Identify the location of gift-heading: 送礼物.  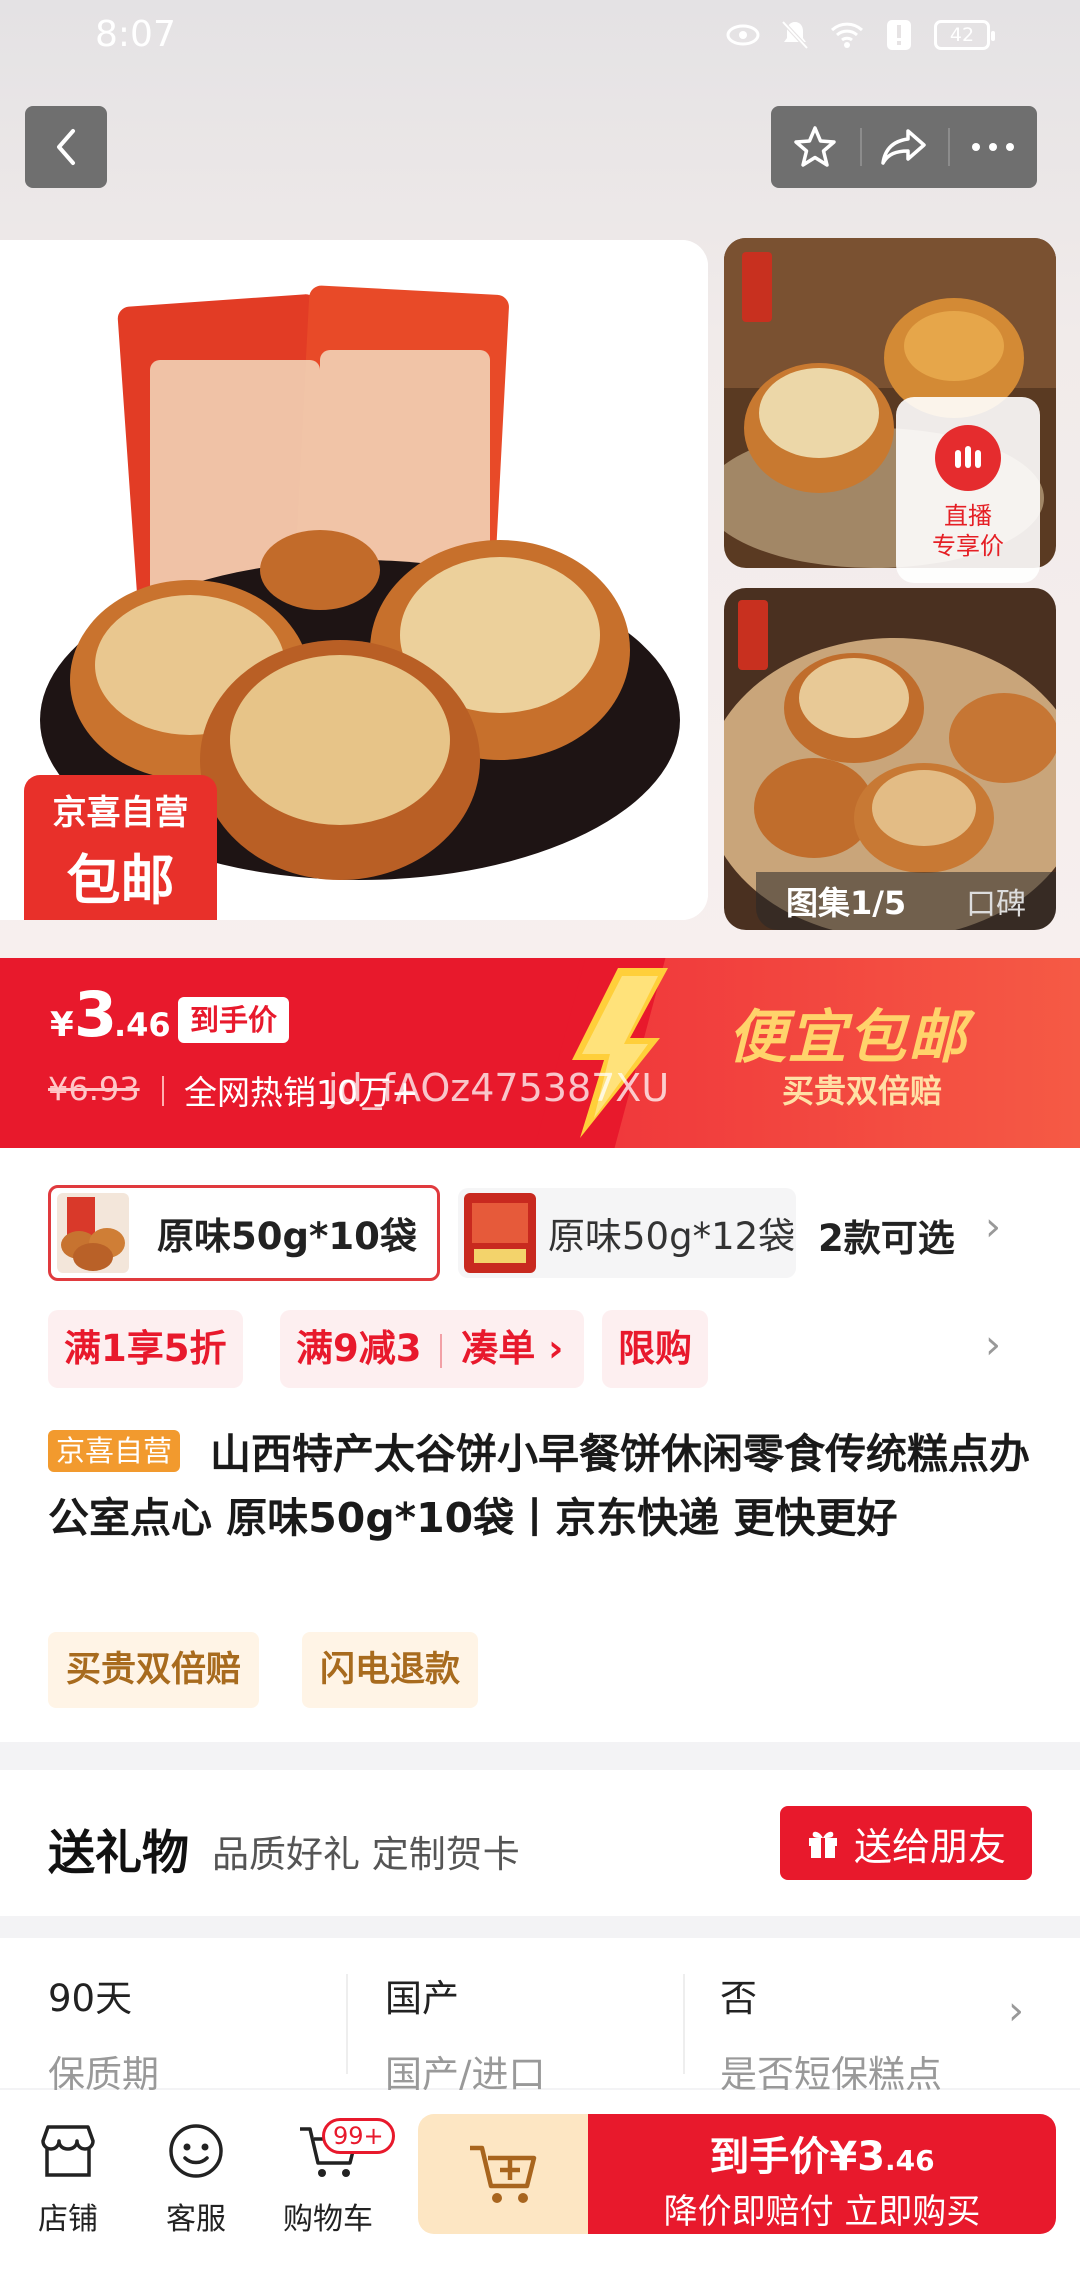
(118, 1853).